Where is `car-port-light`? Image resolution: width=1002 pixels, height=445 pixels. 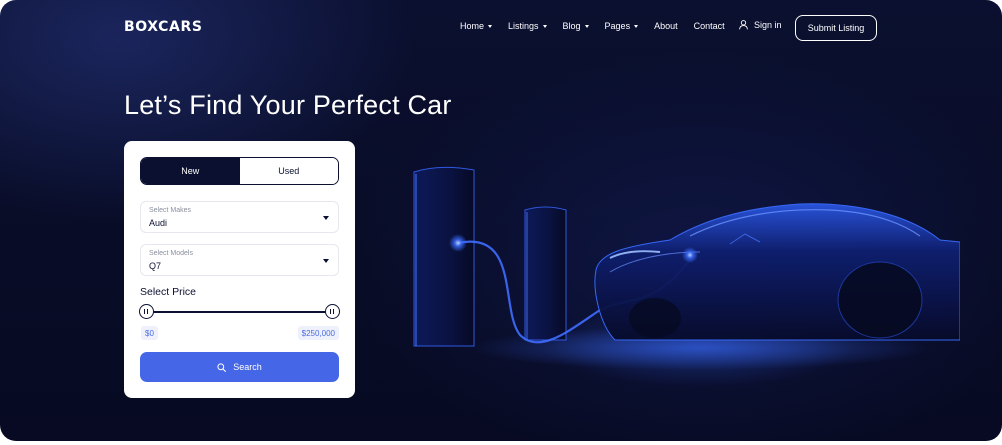 car-port-light is located at coordinates (690, 255).